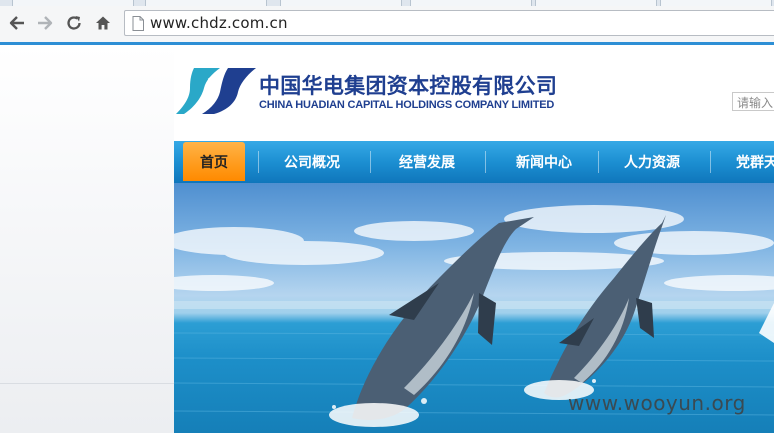 This screenshot has height=433, width=774. I want to click on browser-toolbar: www.chdz.com.cn, so click(387, 24).